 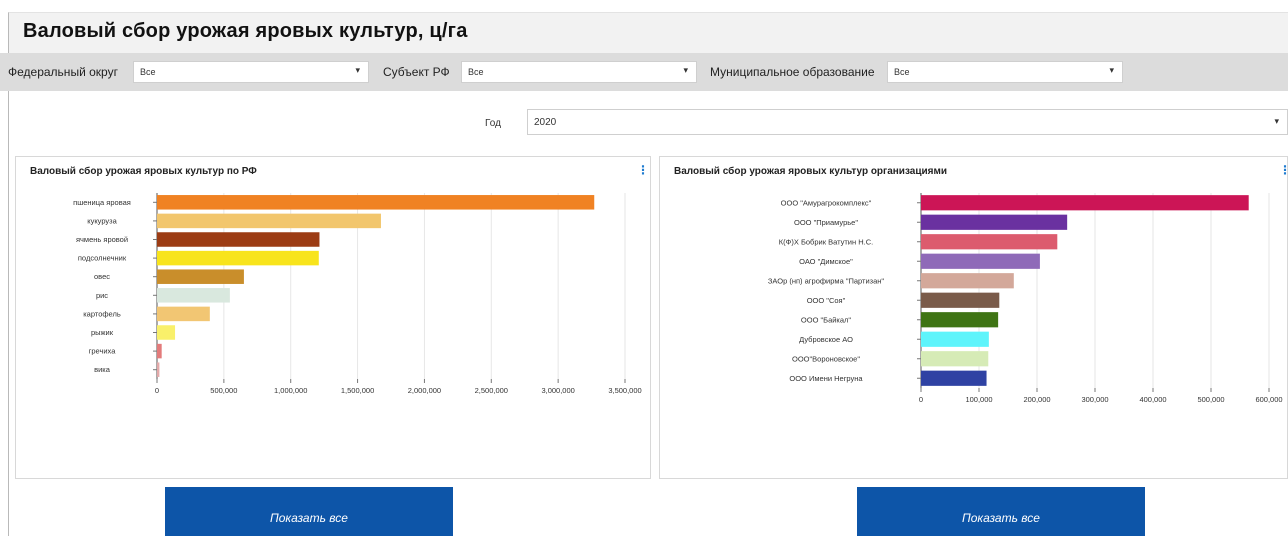 I want to click on category-label: картофель, so click(x=102, y=313).